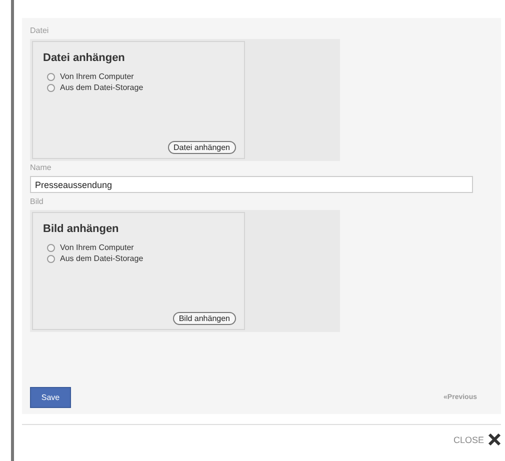 This screenshot has height=461, width=505. Describe the element at coordinates (251, 184) in the screenshot. I see `name-field: Presseaussendung` at that location.